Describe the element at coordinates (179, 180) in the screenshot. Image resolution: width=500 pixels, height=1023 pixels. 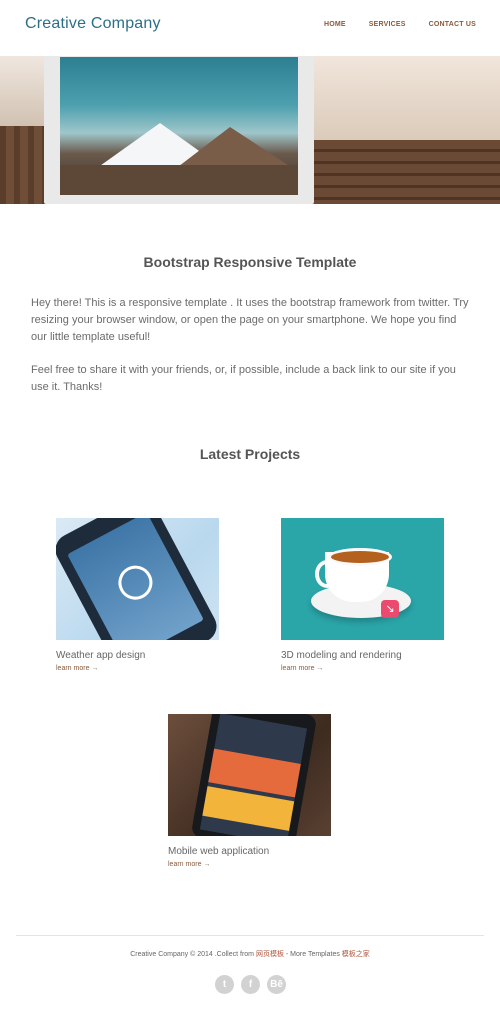
I see `valley-ground` at that location.